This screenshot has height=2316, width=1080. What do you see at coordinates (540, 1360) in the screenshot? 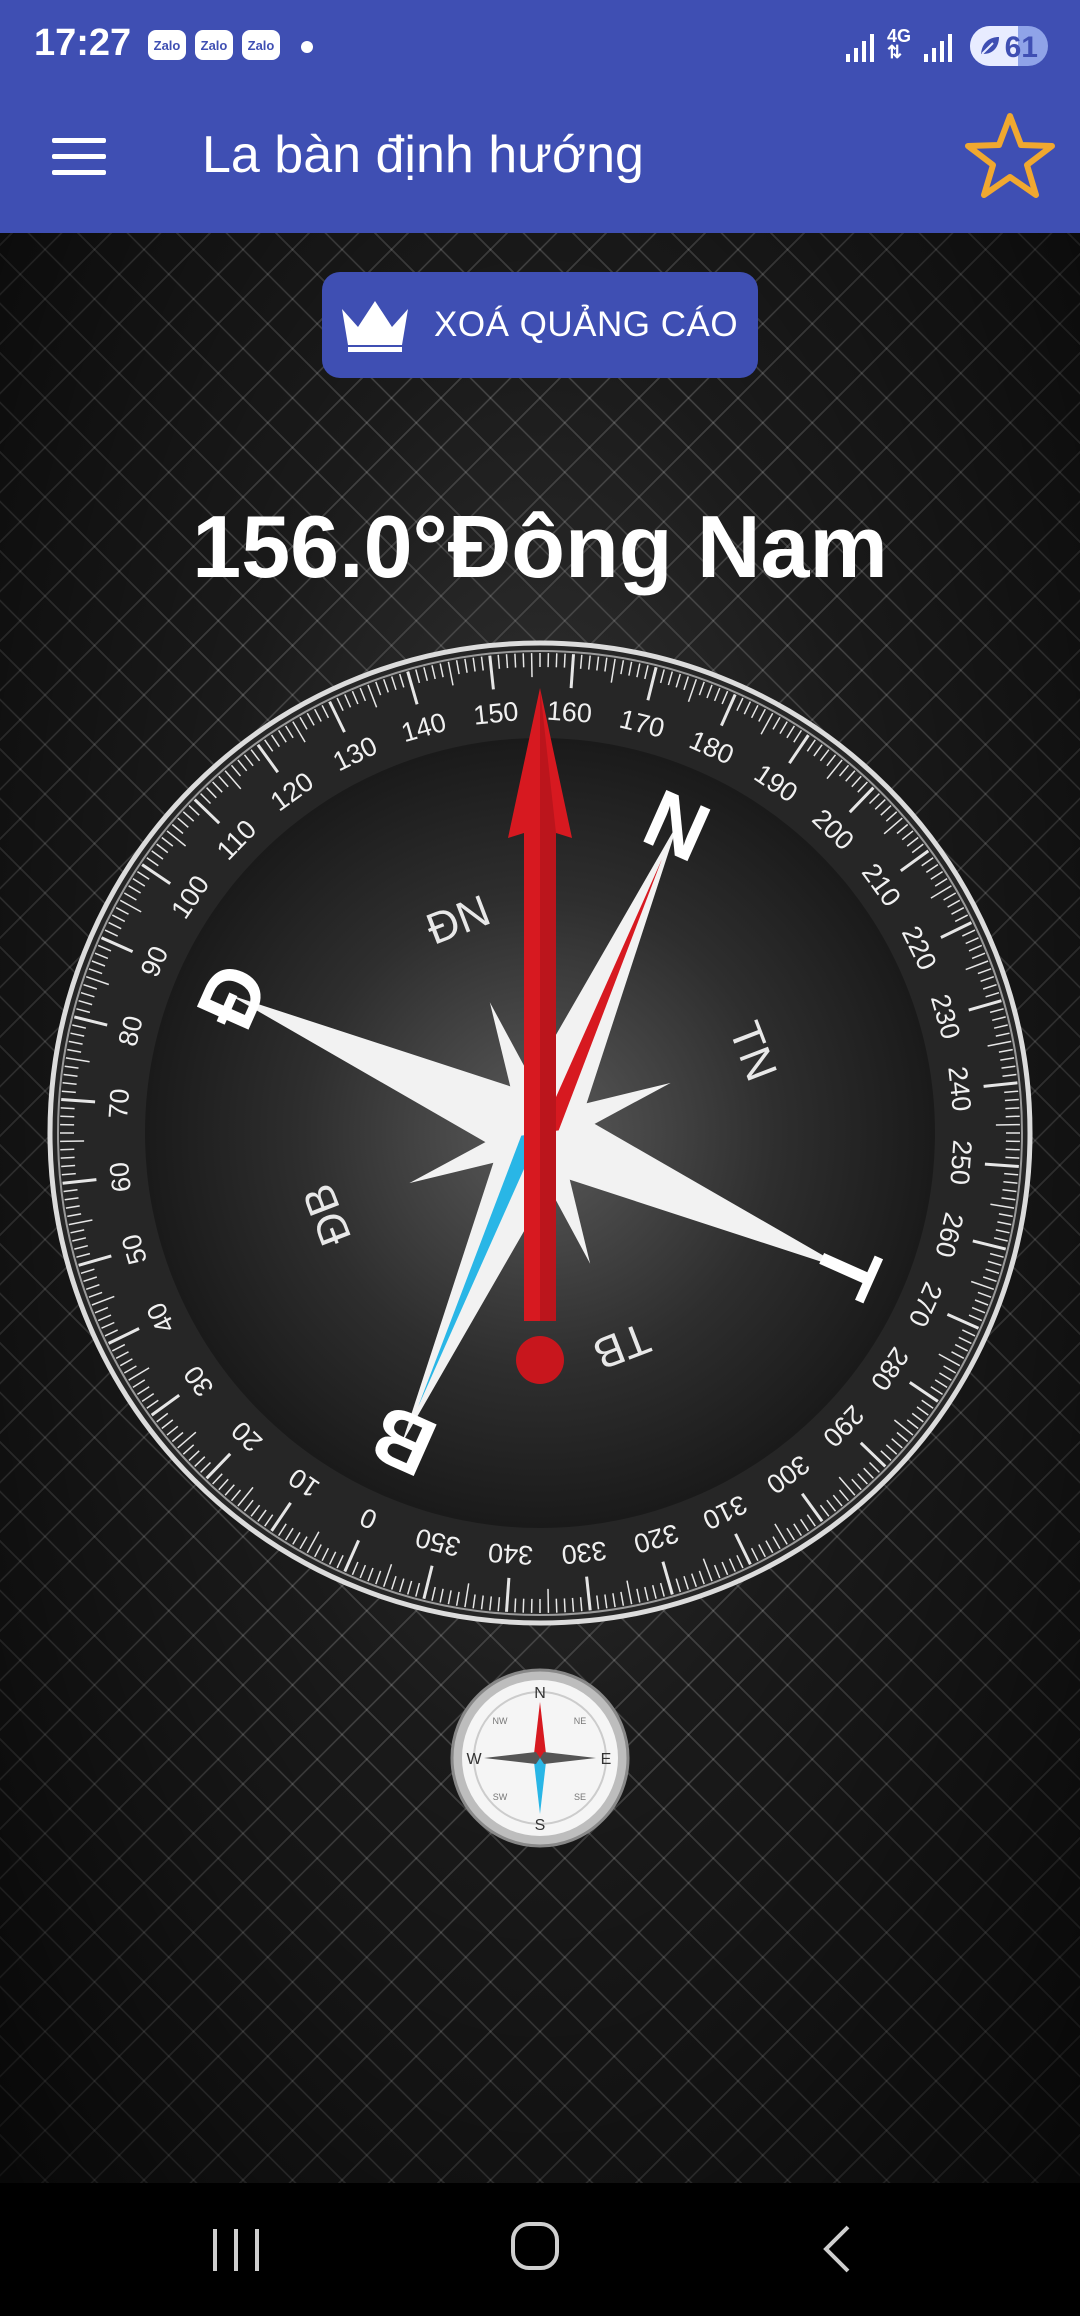
I see `needle-pivot` at bounding box center [540, 1360].